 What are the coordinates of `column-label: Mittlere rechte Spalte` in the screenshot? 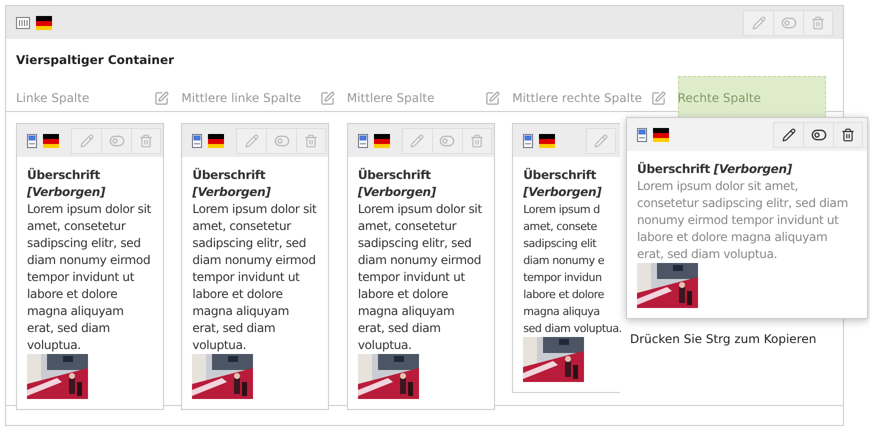 It's located at (578, 98).